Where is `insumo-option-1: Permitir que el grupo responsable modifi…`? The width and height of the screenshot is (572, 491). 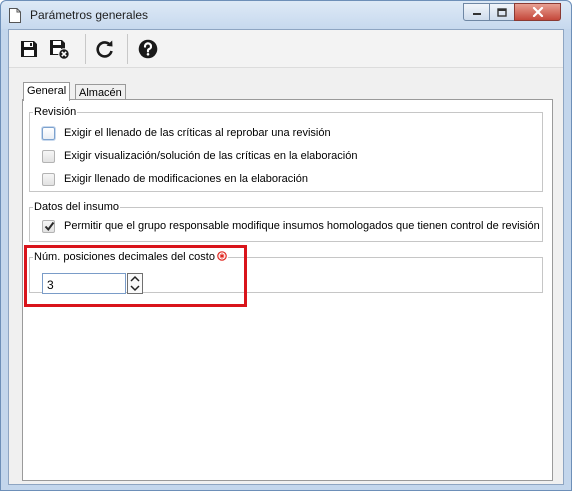 insumo-option-1: Permitir que el grupo responsable modifi… is located at coordinates (291, 226).